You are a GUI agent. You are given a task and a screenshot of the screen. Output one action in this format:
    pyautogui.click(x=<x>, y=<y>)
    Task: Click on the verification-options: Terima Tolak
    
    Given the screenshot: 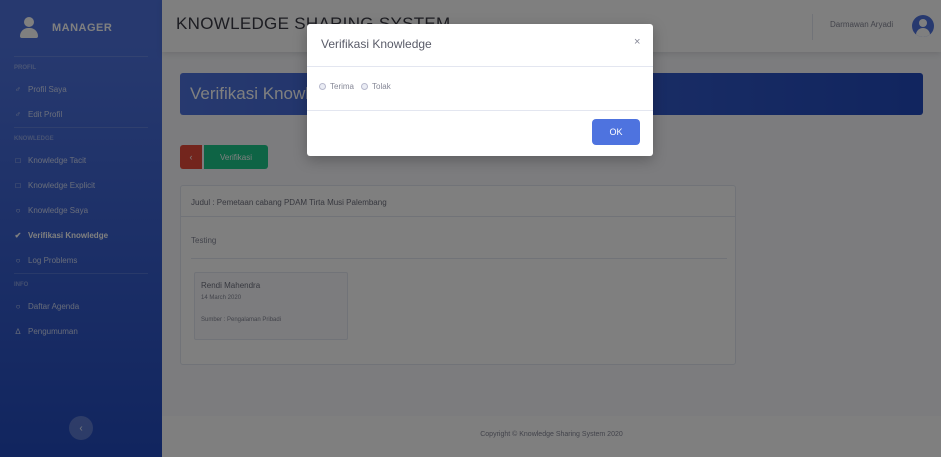 What is the action you would take?
    pyautogui.click(x=356, y=86)
    